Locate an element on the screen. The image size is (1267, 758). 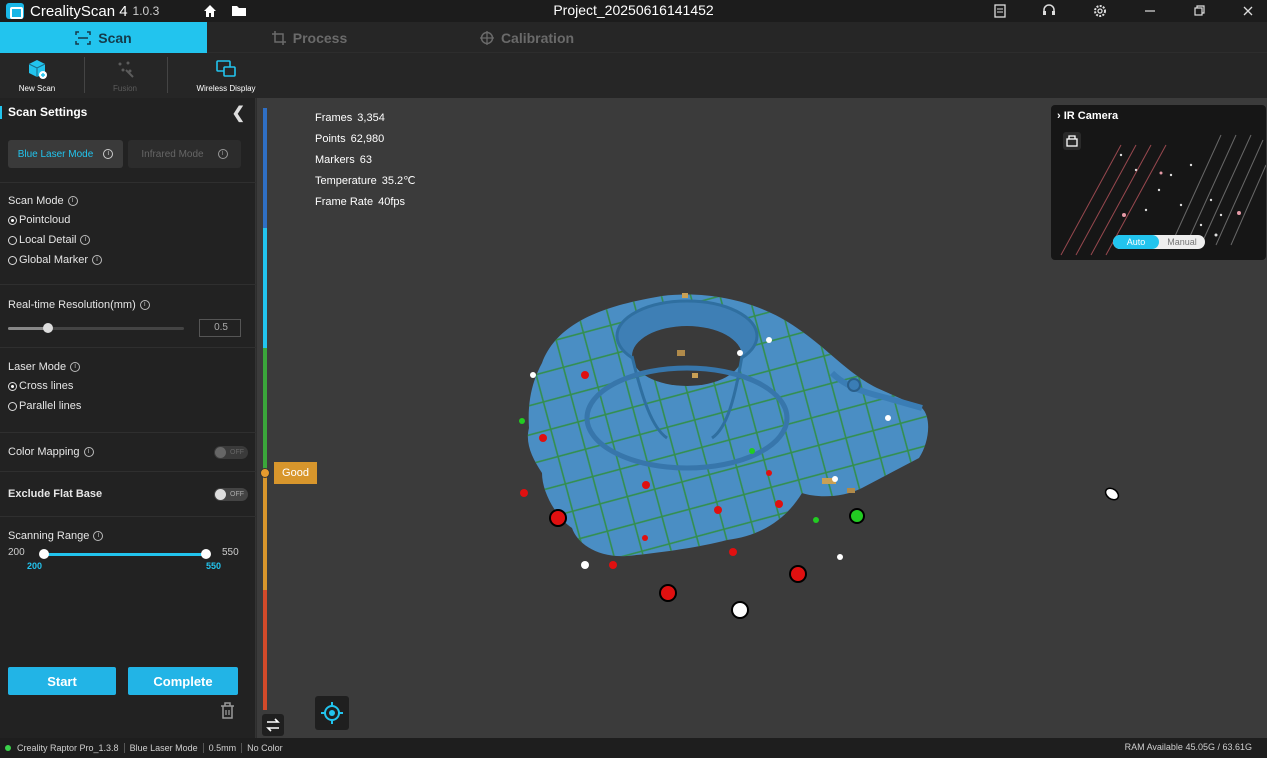
close-icon is located at coordinates (1248, 11).